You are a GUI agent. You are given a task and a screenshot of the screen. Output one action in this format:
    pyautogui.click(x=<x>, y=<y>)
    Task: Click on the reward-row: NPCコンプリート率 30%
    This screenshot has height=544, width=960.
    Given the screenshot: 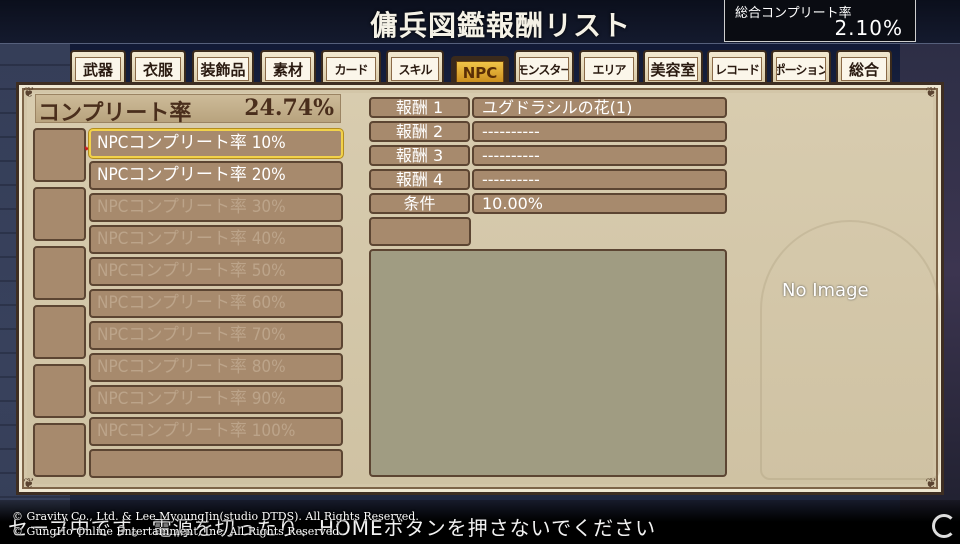 What is the action you would take?
    pyautogui.click(x=216, y=207)
    